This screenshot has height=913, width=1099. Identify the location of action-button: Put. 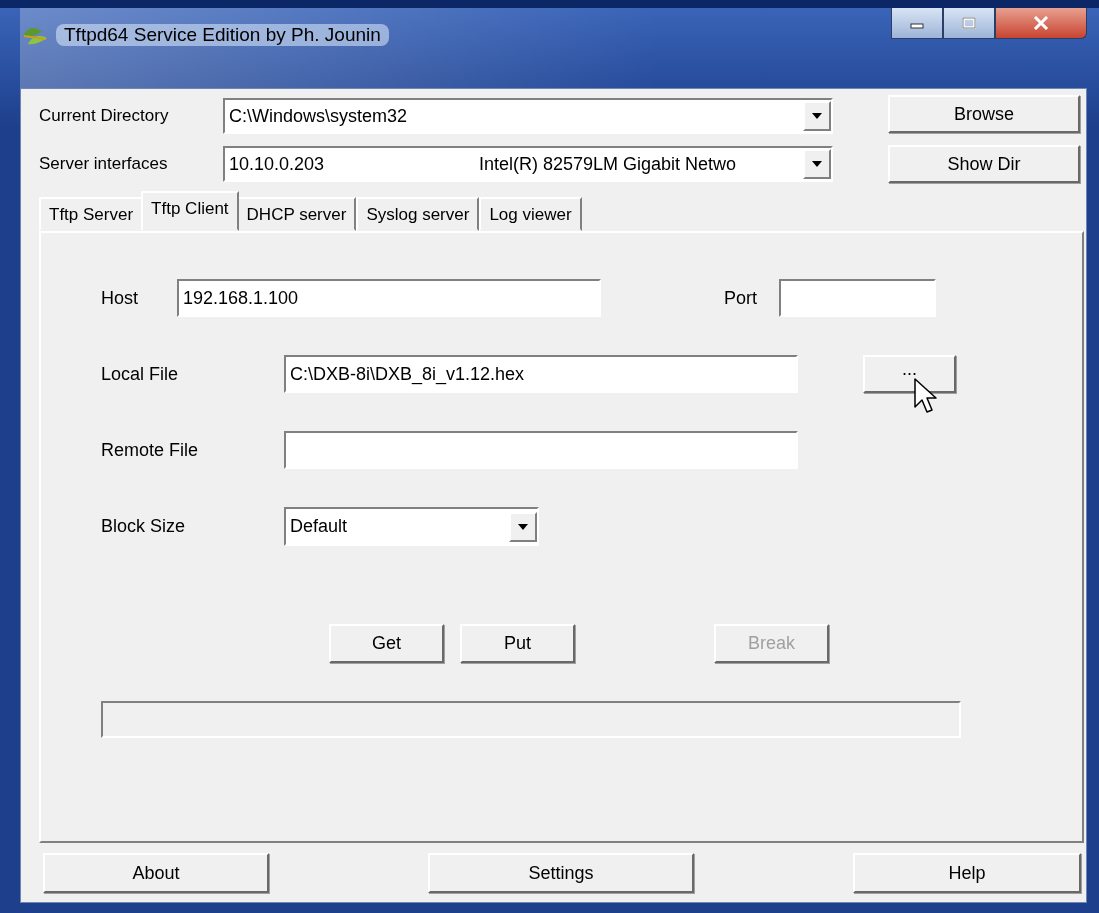
(517, 643).